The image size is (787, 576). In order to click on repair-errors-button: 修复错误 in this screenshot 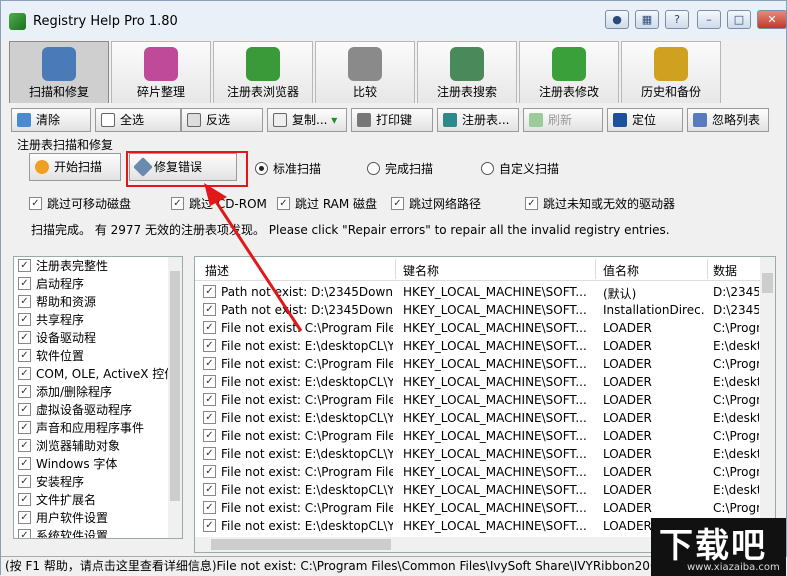, I will do `click(183, 167)`.